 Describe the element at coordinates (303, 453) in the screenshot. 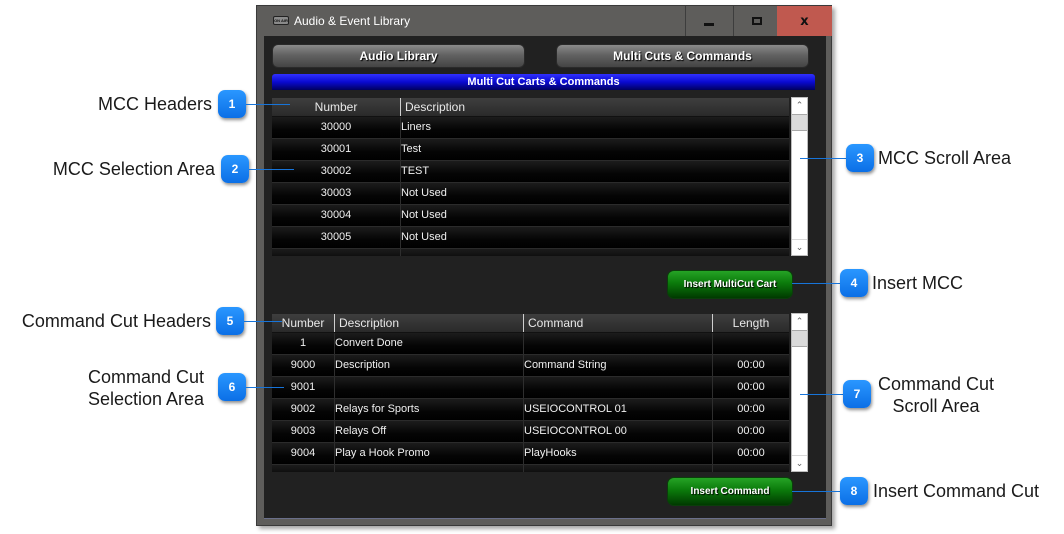

I see `command-number-cell: 9004` at that location.